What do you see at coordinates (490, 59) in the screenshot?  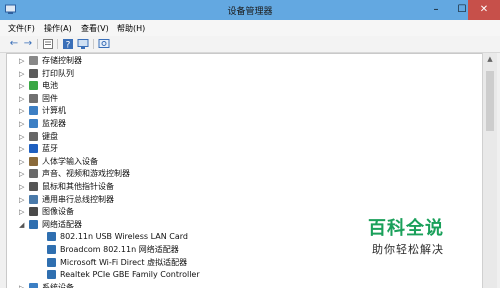 I see `scroll-up-arrow-icon: ▲` at bounding box center [490, 59].